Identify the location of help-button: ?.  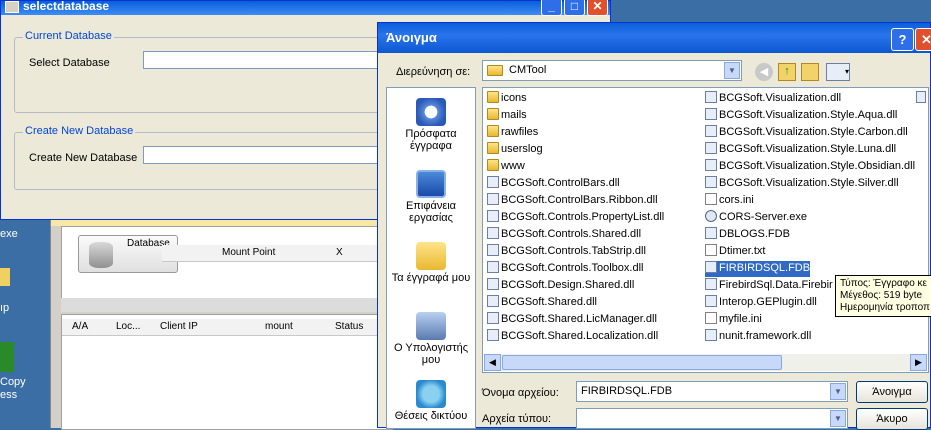
(902, 39).